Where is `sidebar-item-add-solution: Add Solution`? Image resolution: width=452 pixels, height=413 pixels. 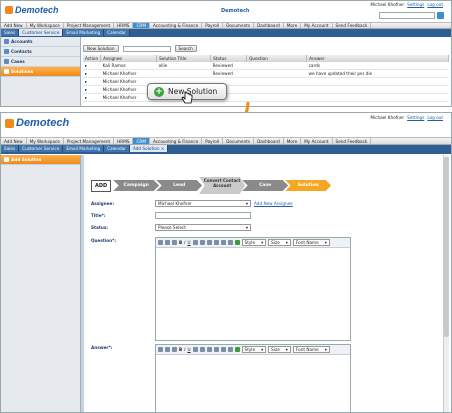
sidebar-item-add-solution: Add Solution is located at coordinates (40, 160).